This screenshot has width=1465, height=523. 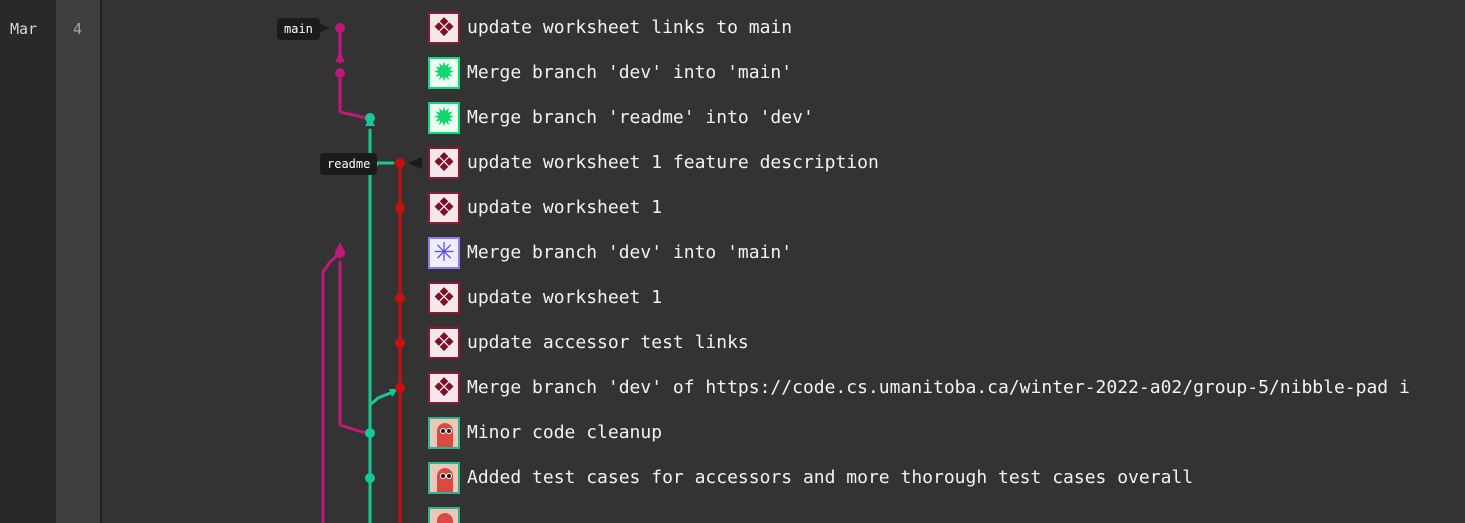 I want to click on commit-row: ❖ update worksheet 1 feature description, so click(x=653, y=163).